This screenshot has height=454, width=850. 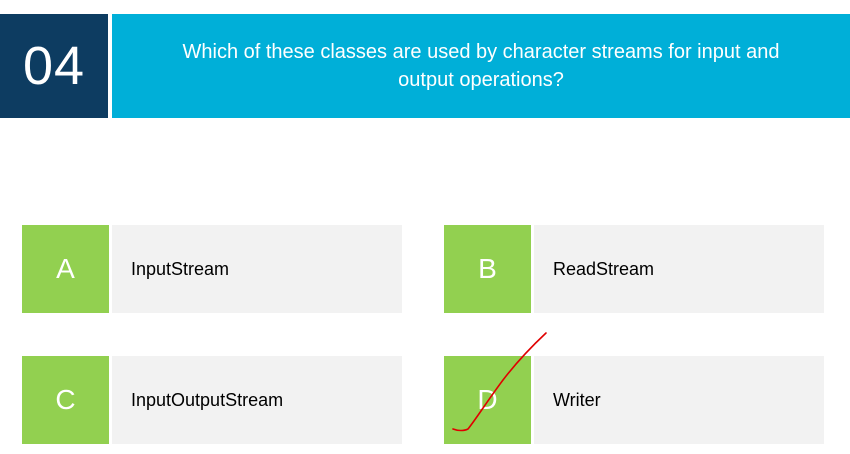 I want to click on option-b-text: ReadStream, so click(x=679, y=269).